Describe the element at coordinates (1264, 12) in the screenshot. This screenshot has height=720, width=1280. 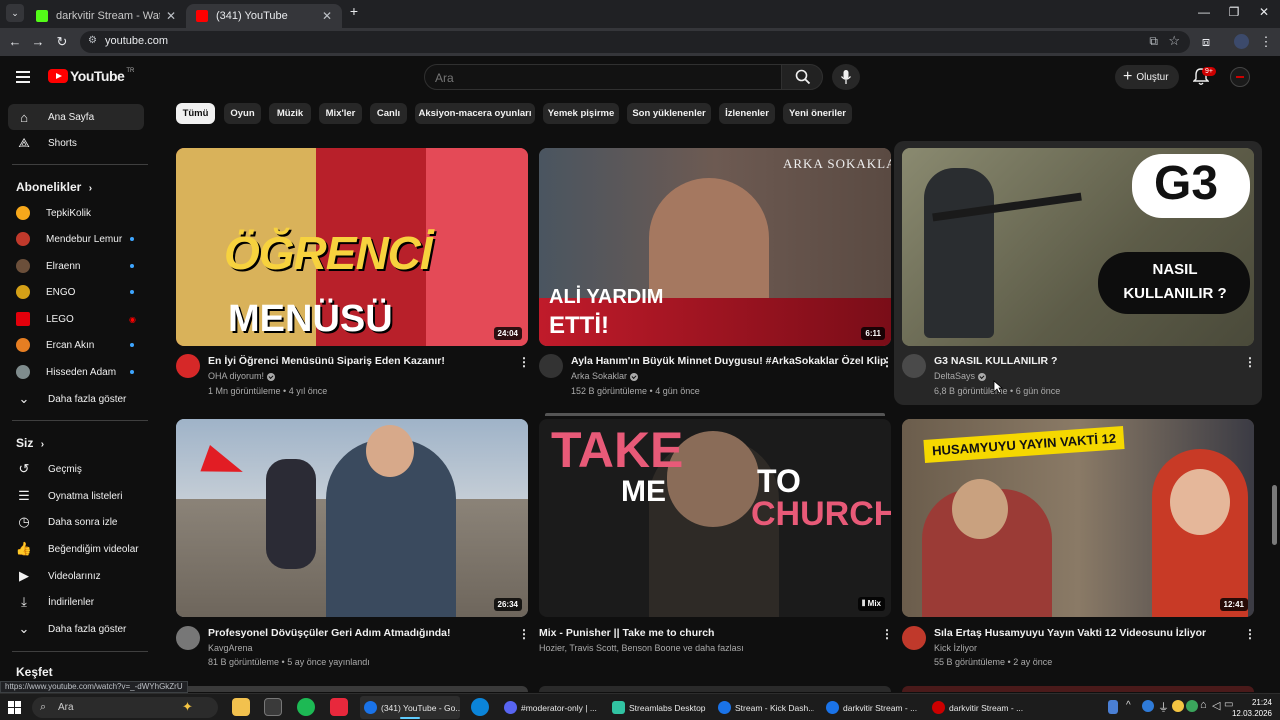
I see `close-window-icon: ✕` at that location.